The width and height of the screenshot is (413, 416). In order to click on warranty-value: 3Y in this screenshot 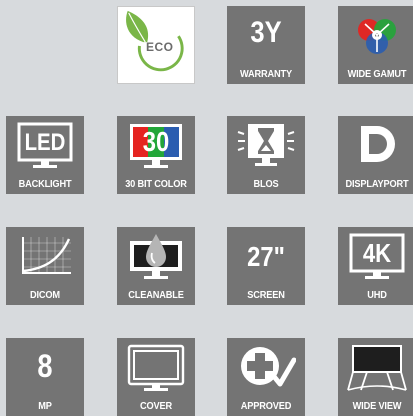, I will do `click(266, 32)`.